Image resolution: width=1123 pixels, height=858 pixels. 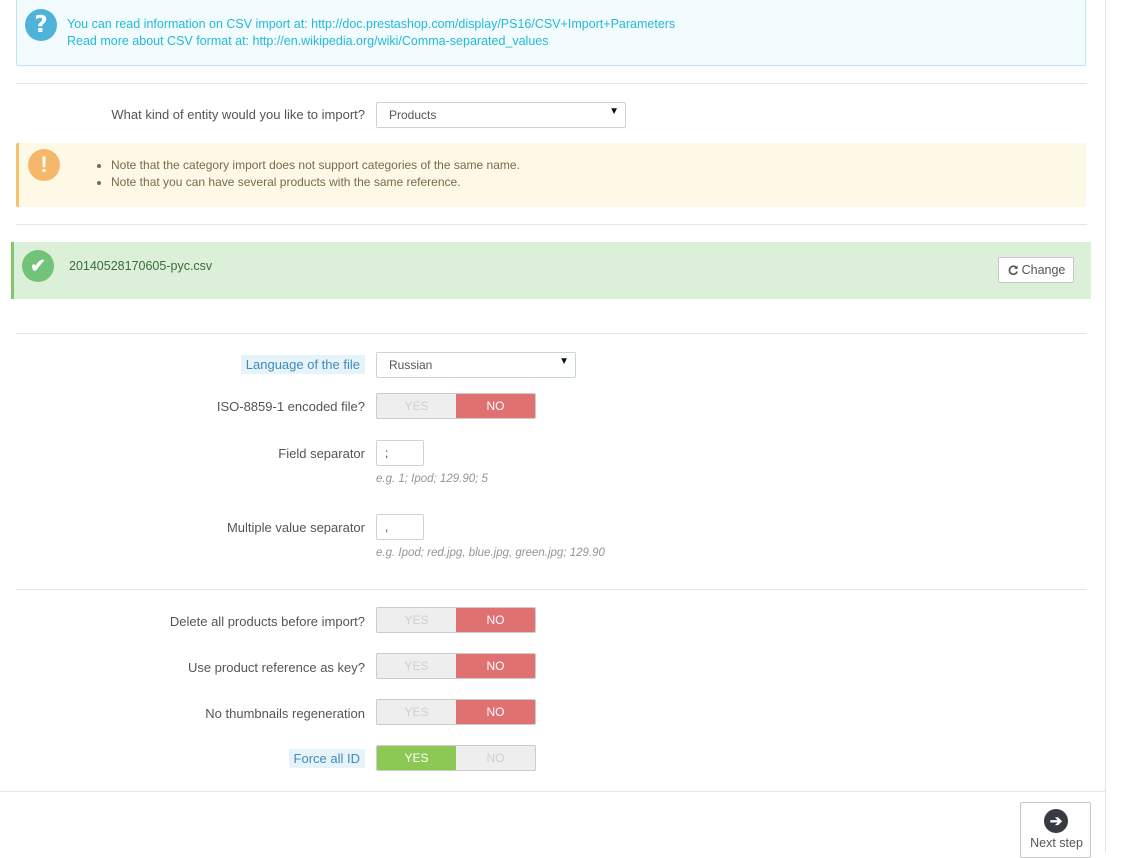 I want to click on iso-no-option: NO, so click(x=495, y=406).